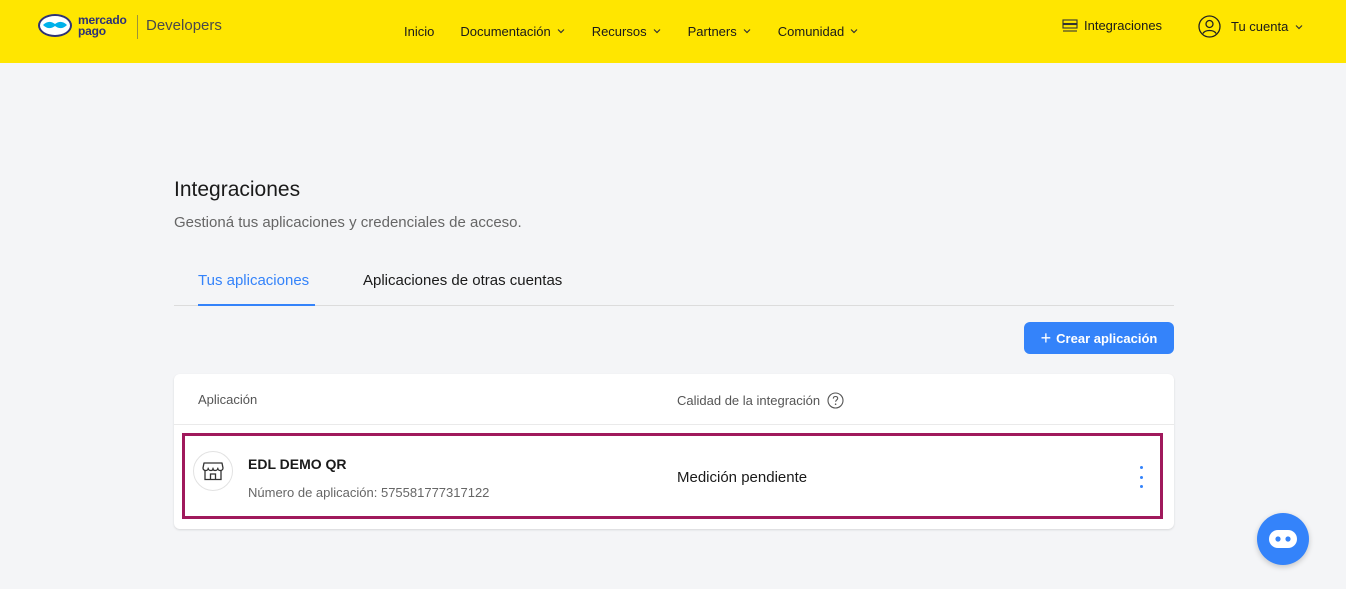 The height and width of the screenshot is (589, 1346). Describe the element at coordinates (237, 189) in the screenshot. I see `page-title: Integraciones` at that location.